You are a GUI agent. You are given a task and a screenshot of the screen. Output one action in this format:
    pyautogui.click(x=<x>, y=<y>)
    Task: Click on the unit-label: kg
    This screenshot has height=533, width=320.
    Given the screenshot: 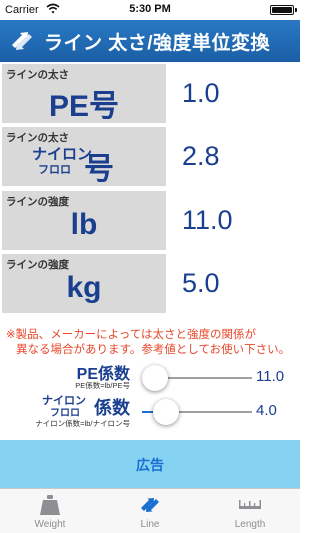 What is the action you would take?
    pyautogui.click(x=84, y=287)
    